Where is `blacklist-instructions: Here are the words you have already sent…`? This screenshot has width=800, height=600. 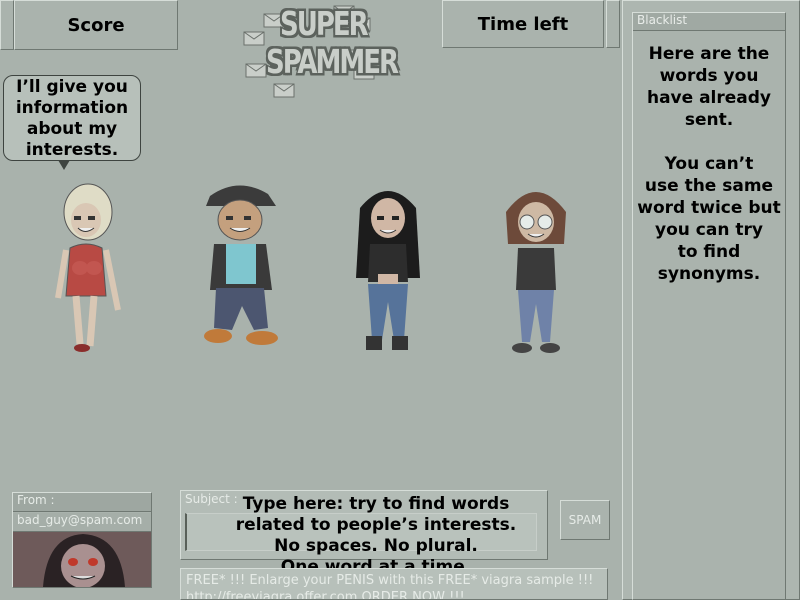
blacklist-instructions: Here are the words you have already sent… is located at coordinates (709, 164).